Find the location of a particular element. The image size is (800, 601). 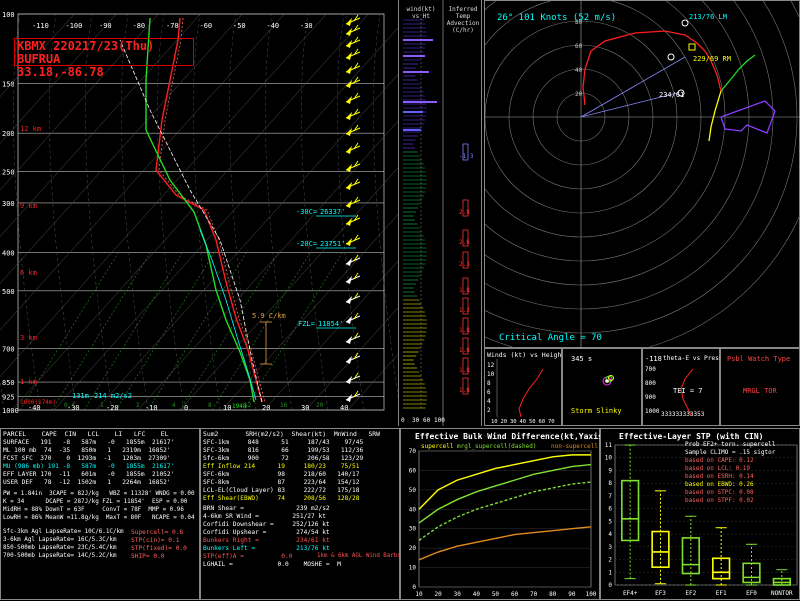

stp-y-tick-label: 4 is located at coordinates (610, 534).